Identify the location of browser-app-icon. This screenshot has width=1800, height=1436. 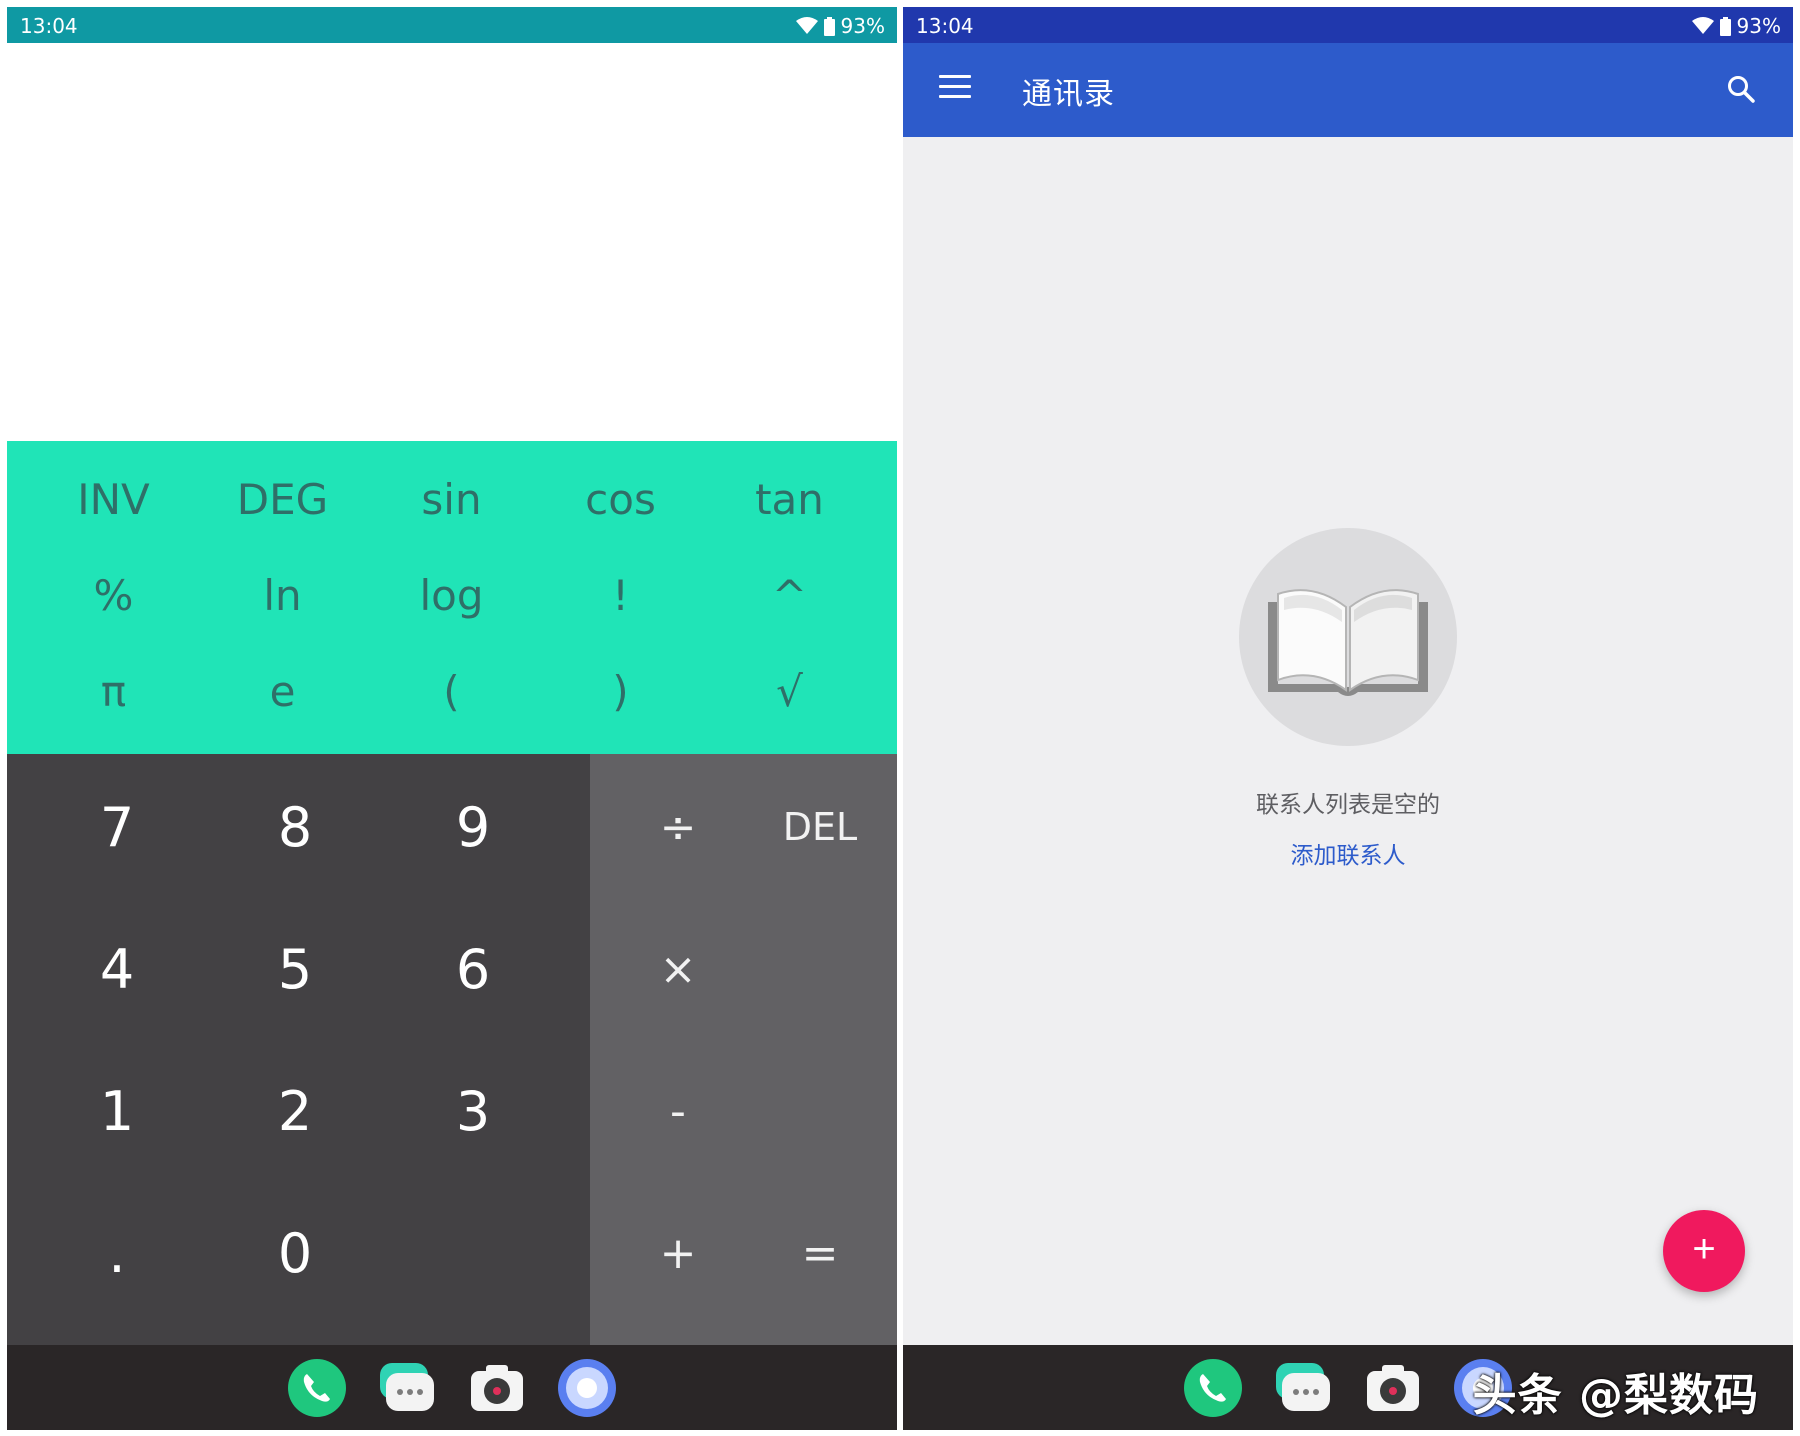
(587, 1388).